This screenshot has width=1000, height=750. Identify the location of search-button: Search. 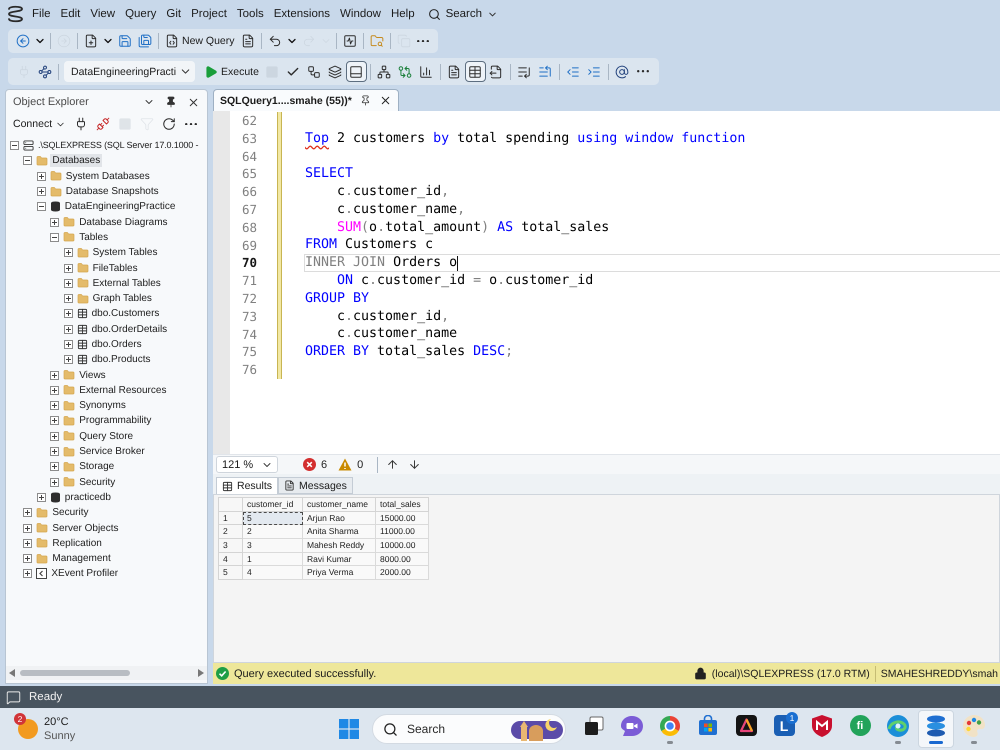
(463, 14).